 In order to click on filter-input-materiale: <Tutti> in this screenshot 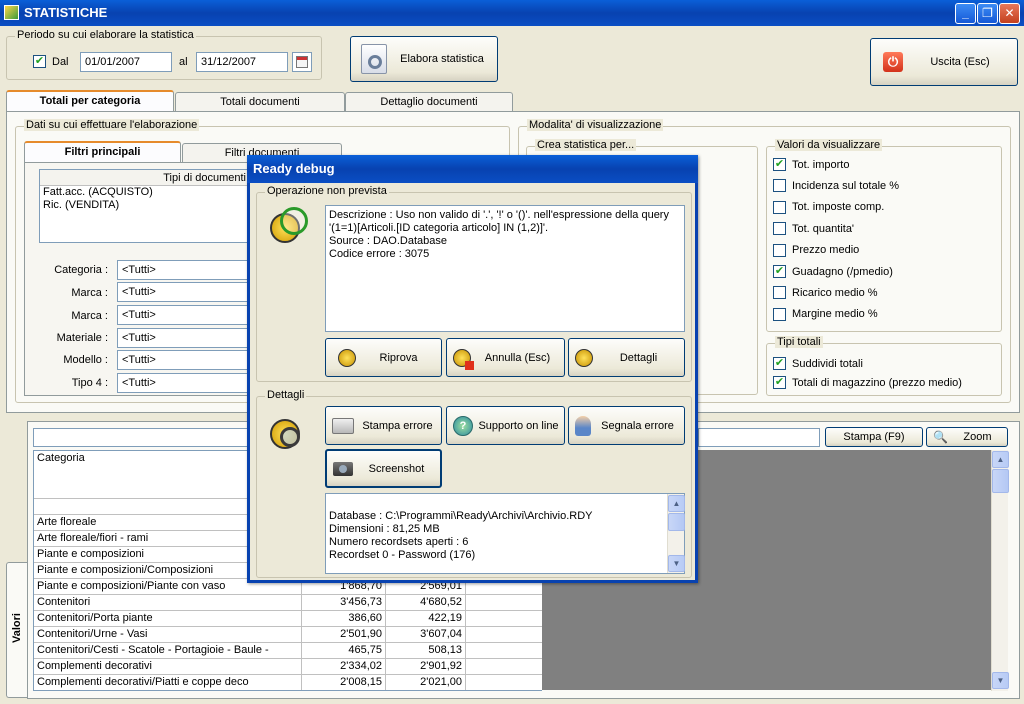, I will do `click(187, 338)`.